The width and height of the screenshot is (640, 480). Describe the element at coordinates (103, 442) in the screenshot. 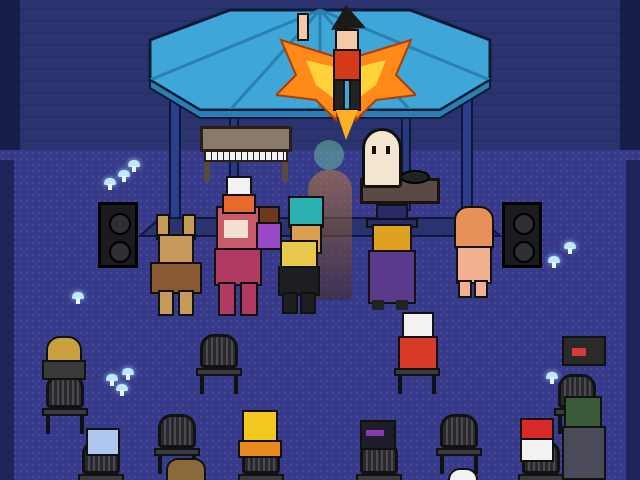

I see `audience-character-light-blue` at that location.